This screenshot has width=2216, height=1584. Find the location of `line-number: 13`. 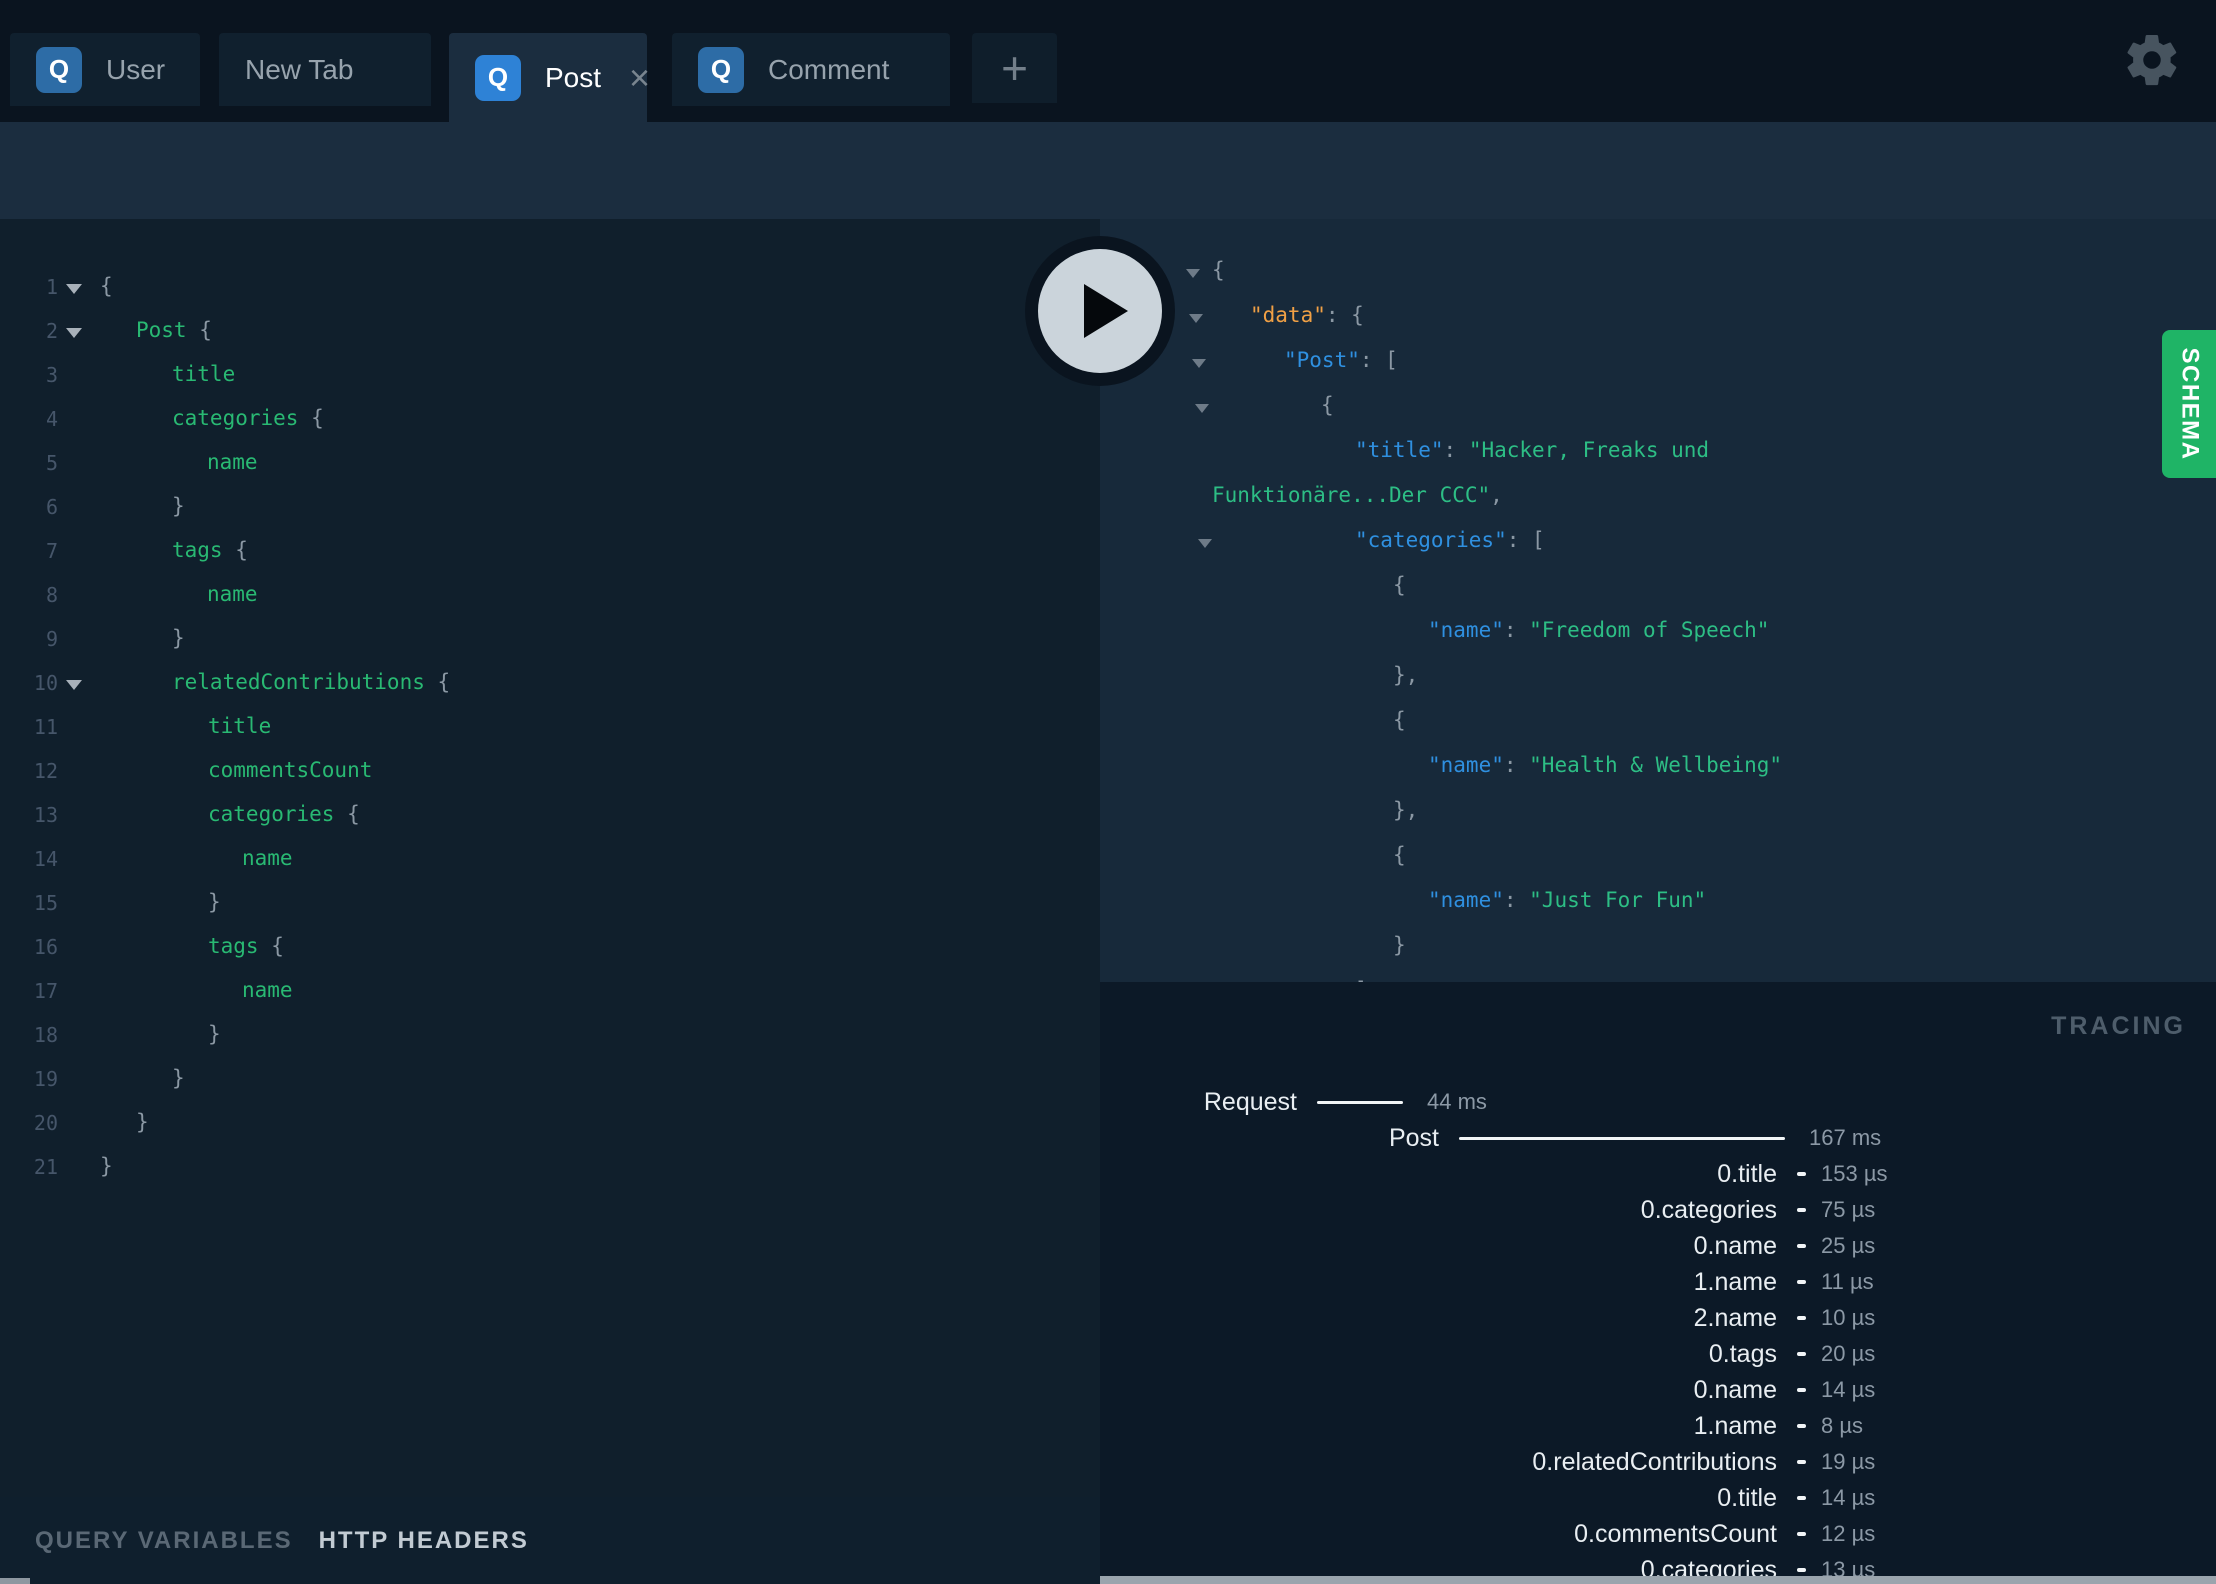

line-number: 13 is located at coordinates (45, 815).